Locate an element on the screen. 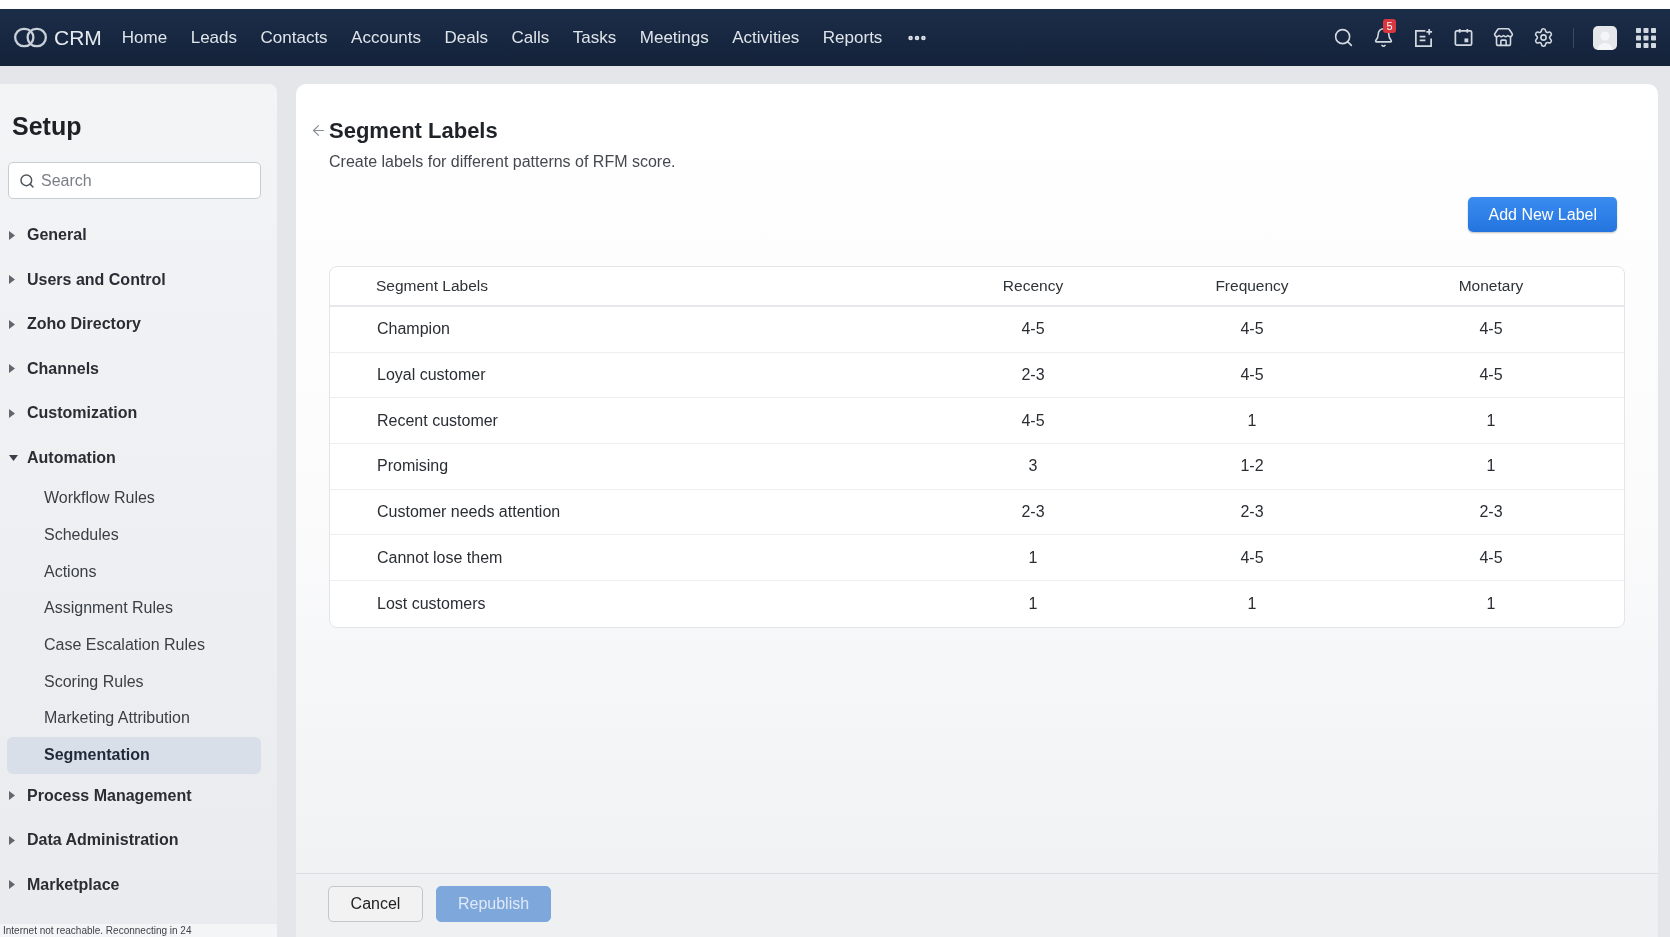 The image size is (1670, 937). sidebar-section: Users and Control is located at coordinates (138, 279).